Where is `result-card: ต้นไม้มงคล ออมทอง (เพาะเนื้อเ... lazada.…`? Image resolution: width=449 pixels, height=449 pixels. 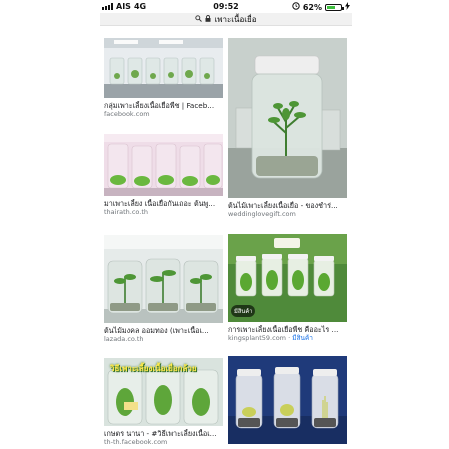 result-card: ต้นไม้มงคล ออมทอง (เพาะเนื้อเ... lazada.… is located at coordinates (163, 289).